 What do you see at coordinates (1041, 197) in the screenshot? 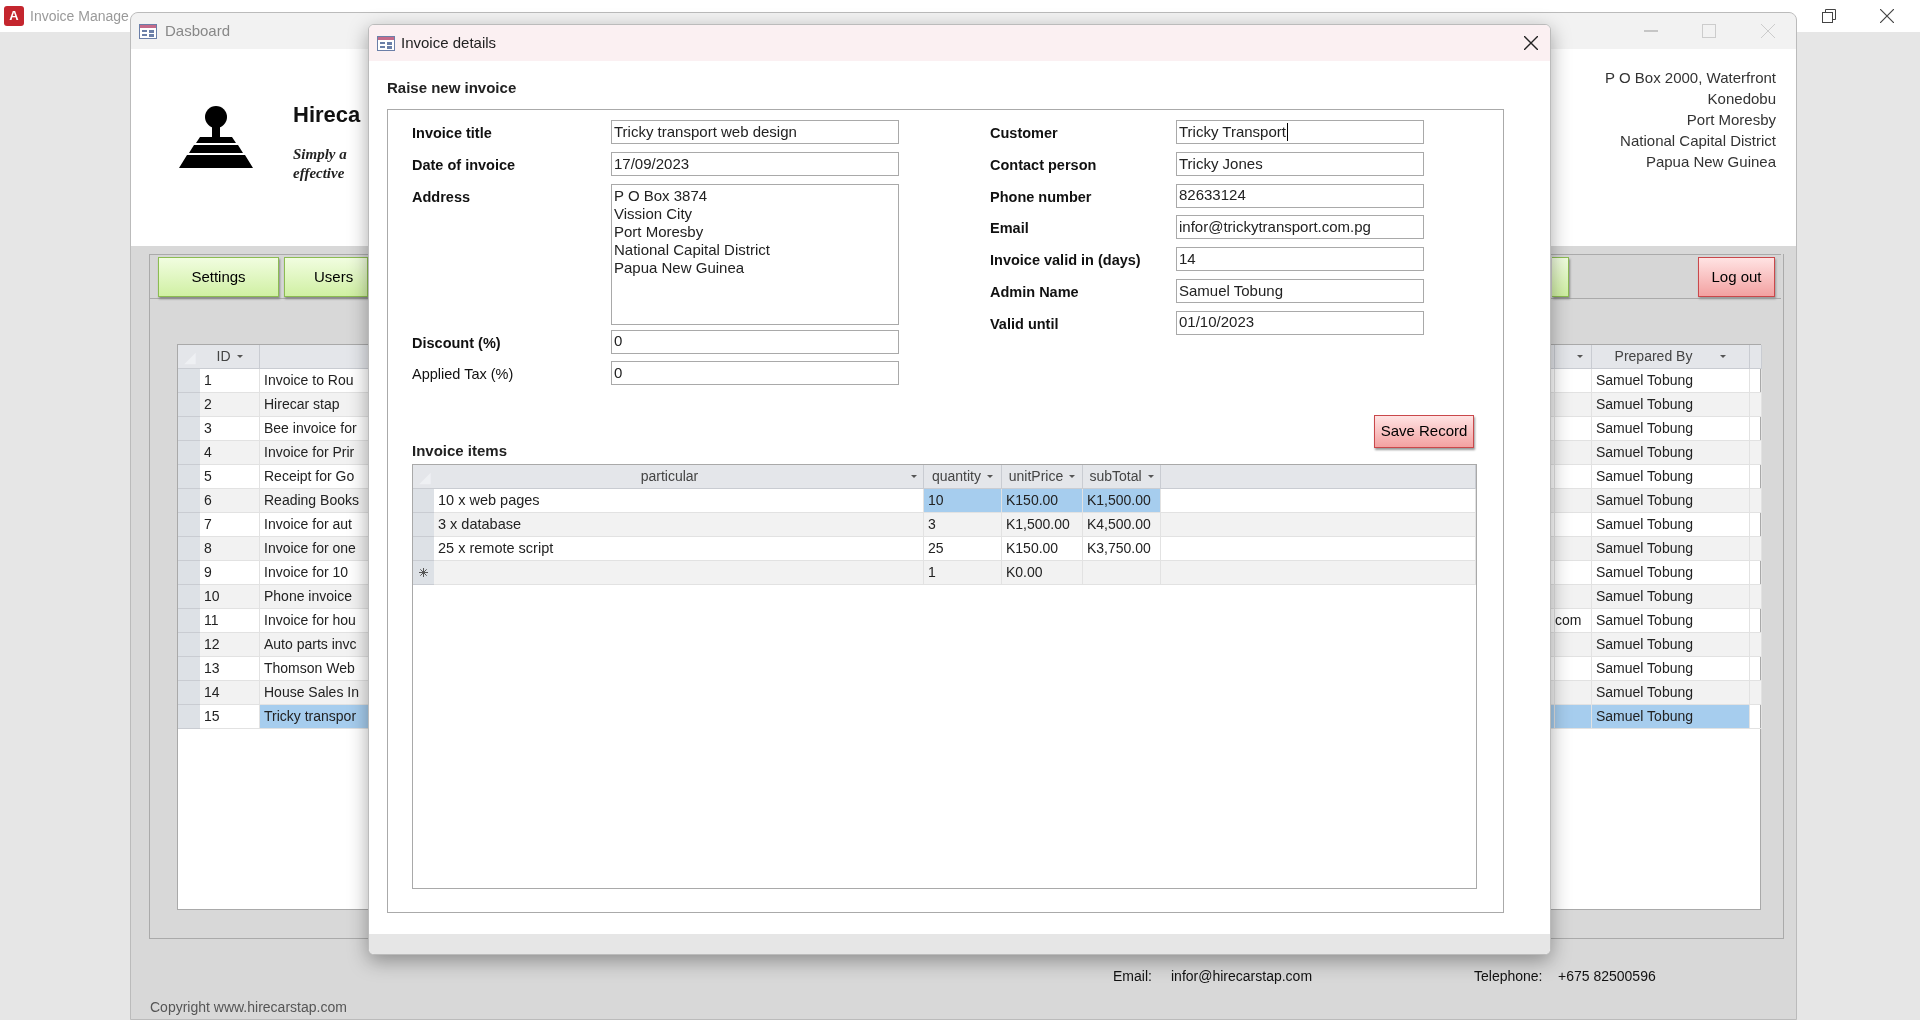
I see `field-label: Phone number` at bounding box center [1041, 197].